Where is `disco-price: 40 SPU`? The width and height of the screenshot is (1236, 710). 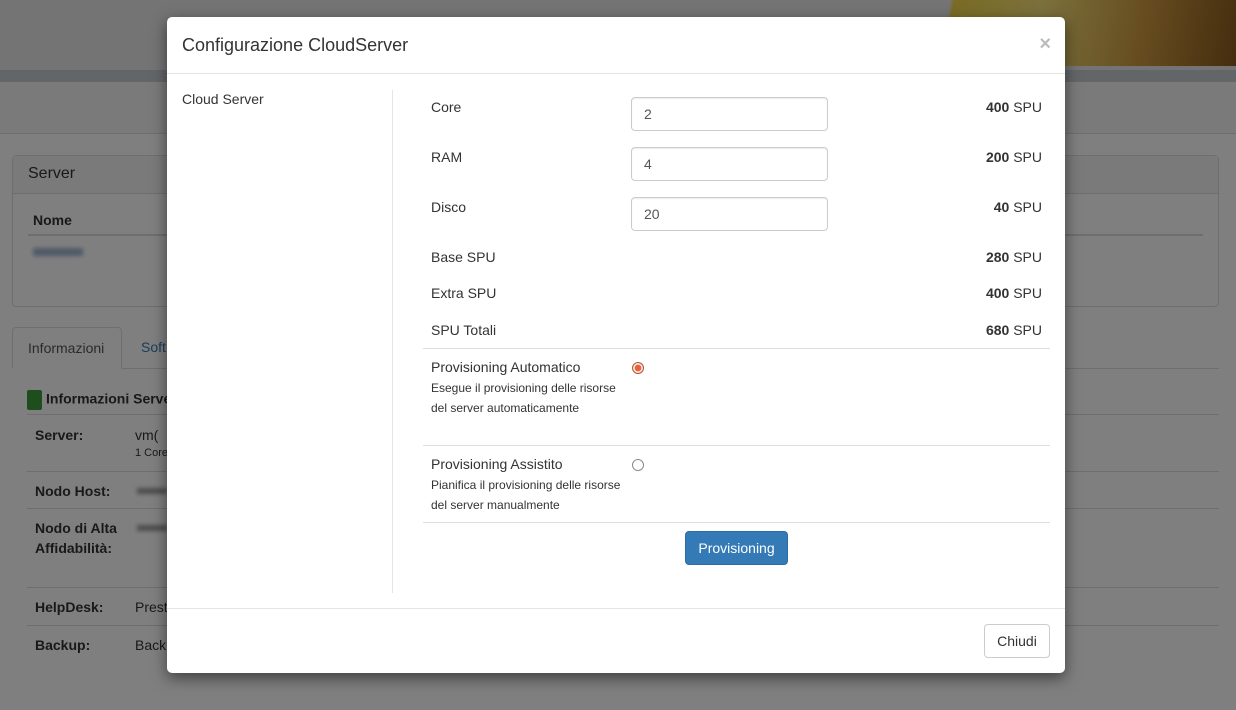 disco-price: 40 SPU is located at coordinates (1017, 207).